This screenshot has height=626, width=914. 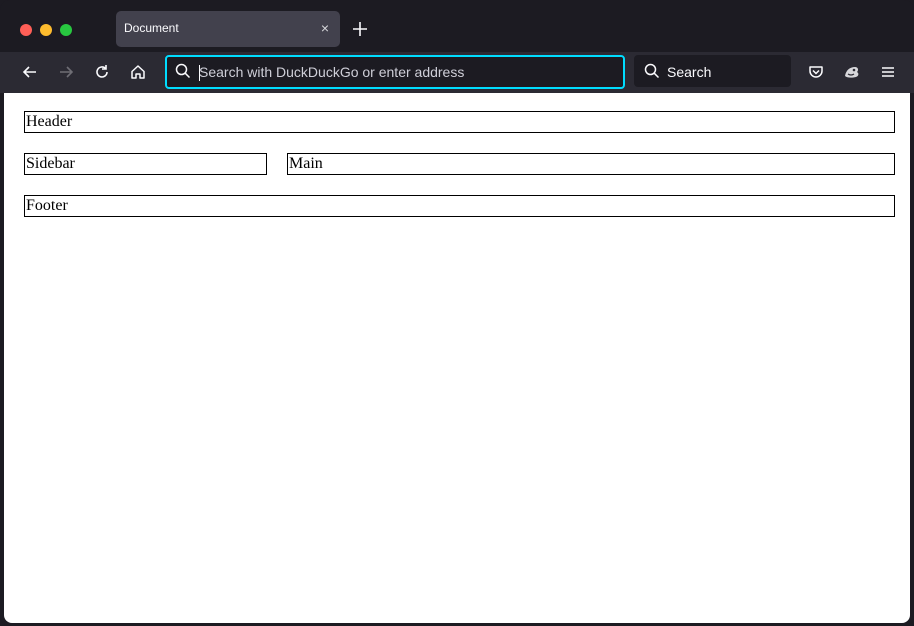 I want to click on account-button, so click(x=852, y=72).